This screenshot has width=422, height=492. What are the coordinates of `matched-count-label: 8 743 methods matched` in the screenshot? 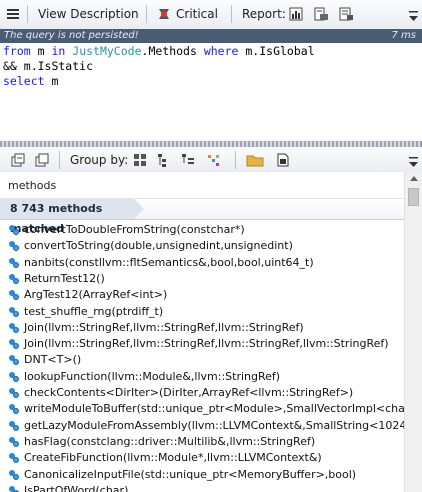 It's located at (72, 217).